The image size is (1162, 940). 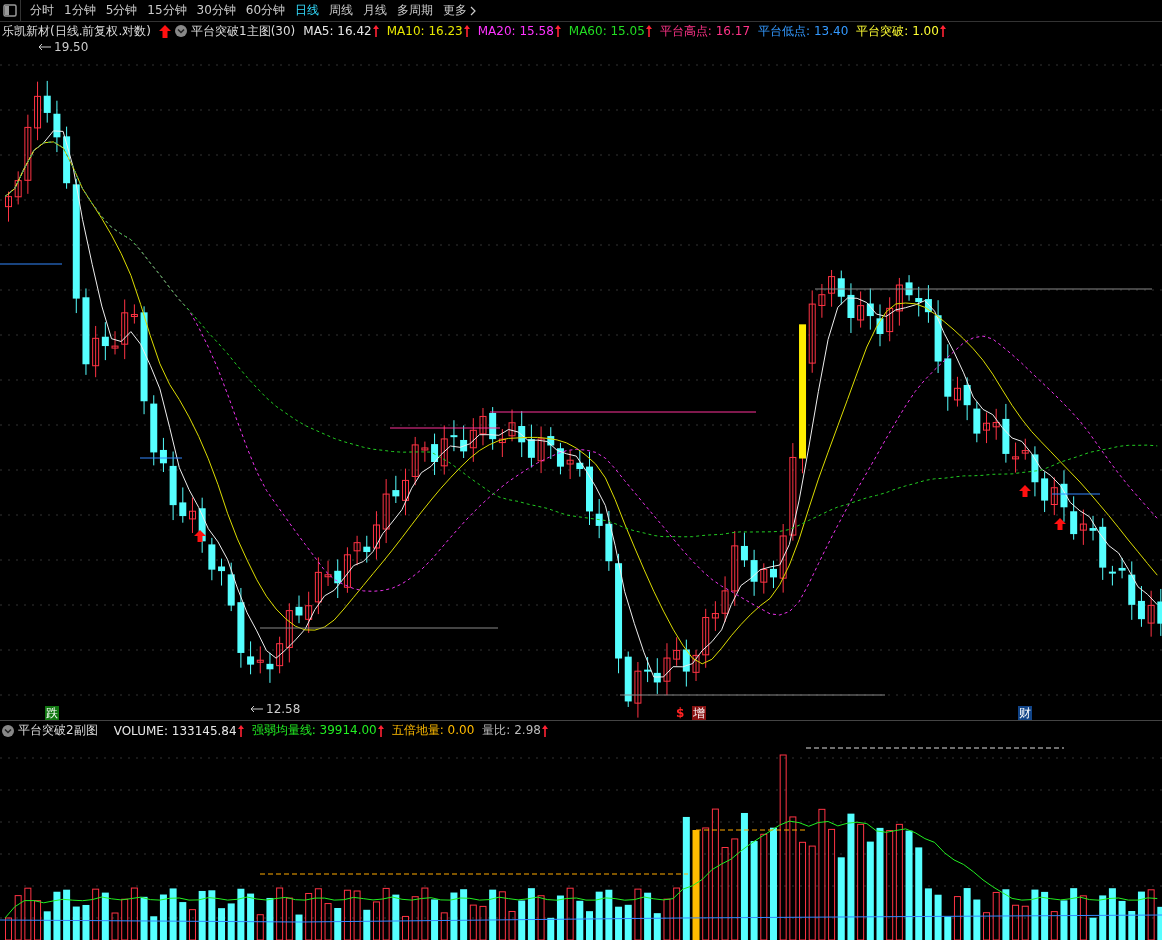 What do you see at coordinates (71, 47) in the screenshot?
I see `high-price-label: 19.50` at bounding box center [71, 47].